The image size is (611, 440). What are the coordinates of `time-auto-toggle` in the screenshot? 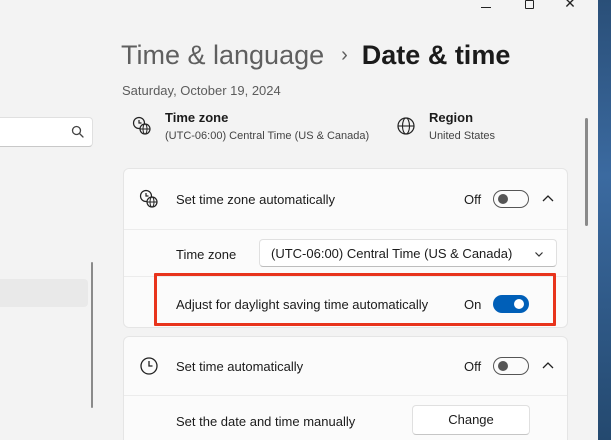 It's located at (511, 366).